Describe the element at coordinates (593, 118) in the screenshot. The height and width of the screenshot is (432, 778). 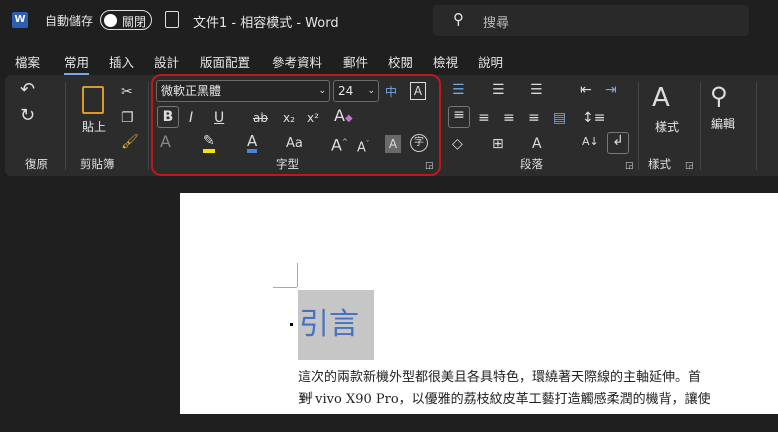
I see `line-spacing-icon: ↕≡` at that location.